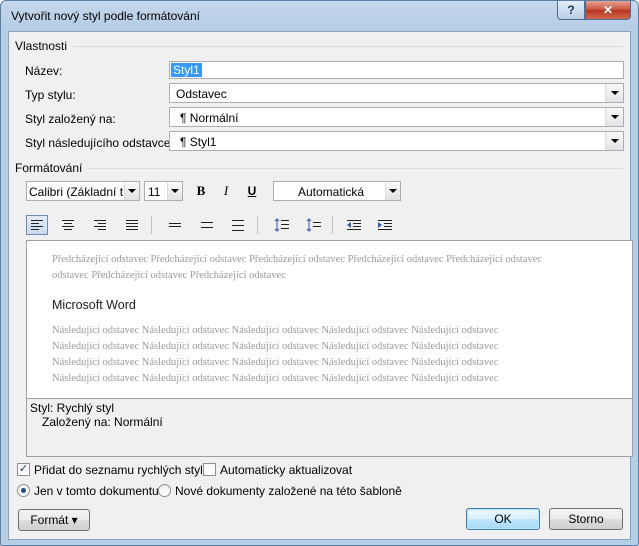 This screenshot has height=546, width=639. What do you see at coordinates (41, 46) in the screenshot?
I see `properties-section-label: Vlastnosti` at bounding box center [41, 46].